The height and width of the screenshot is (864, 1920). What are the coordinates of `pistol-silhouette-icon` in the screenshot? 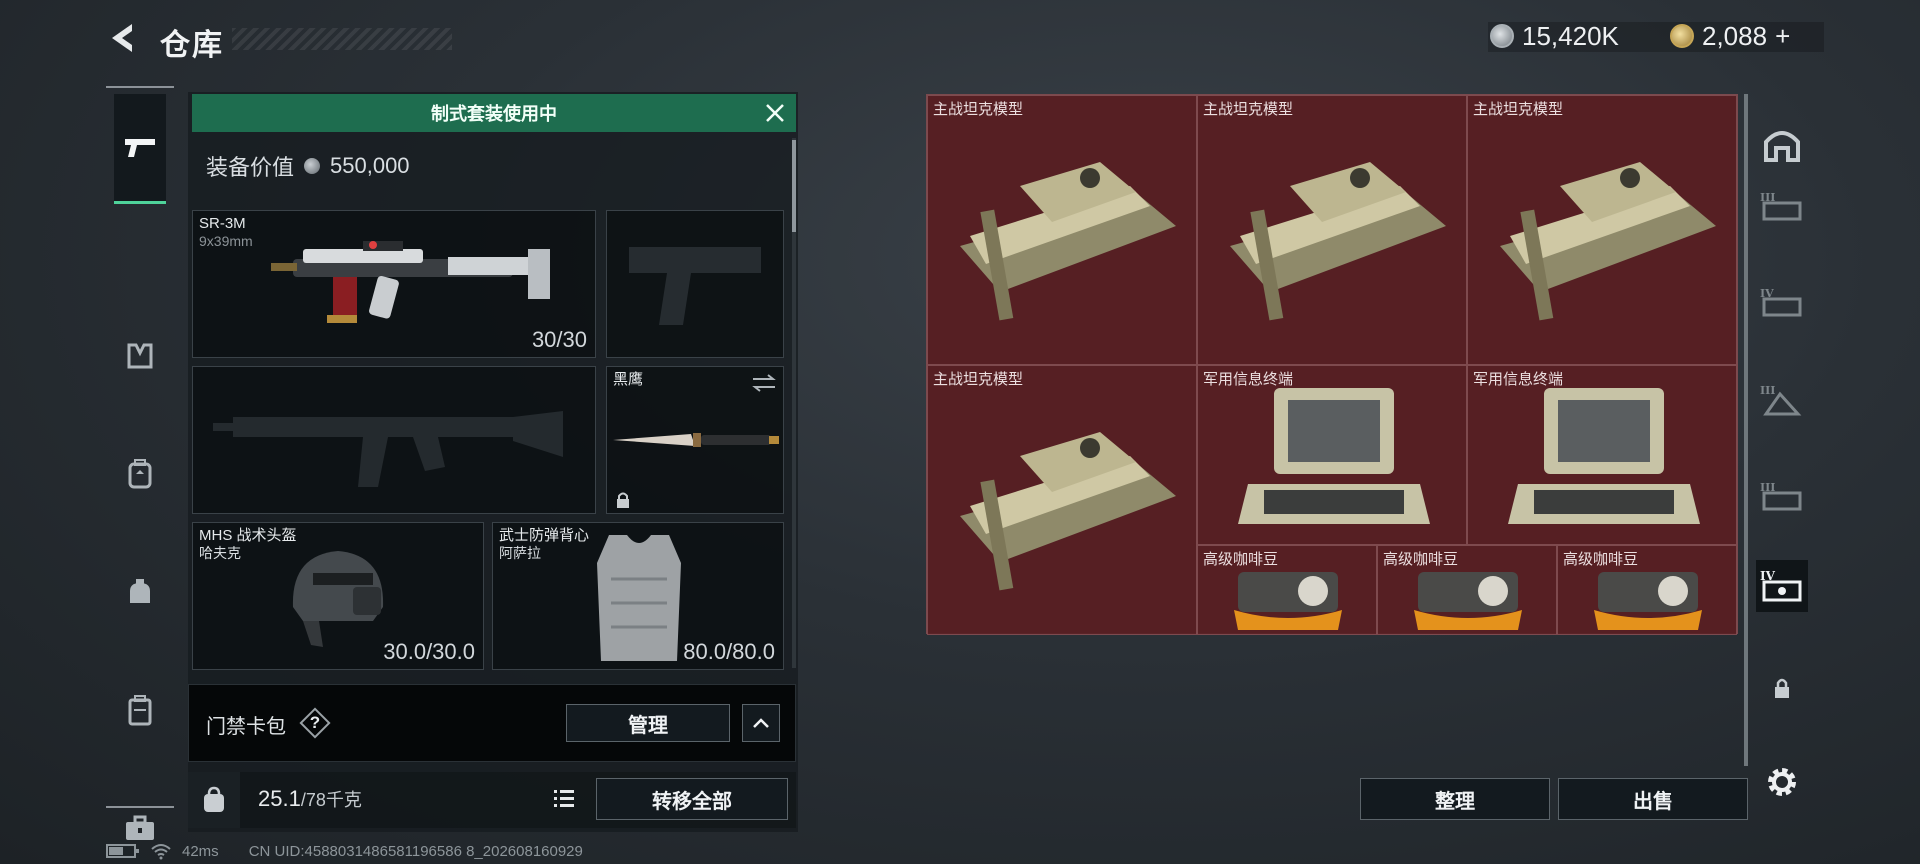 It's located at (695, 286).